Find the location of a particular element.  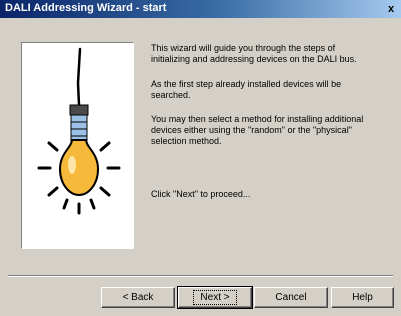

back-button: < Back is located at coordinates (138, 297).